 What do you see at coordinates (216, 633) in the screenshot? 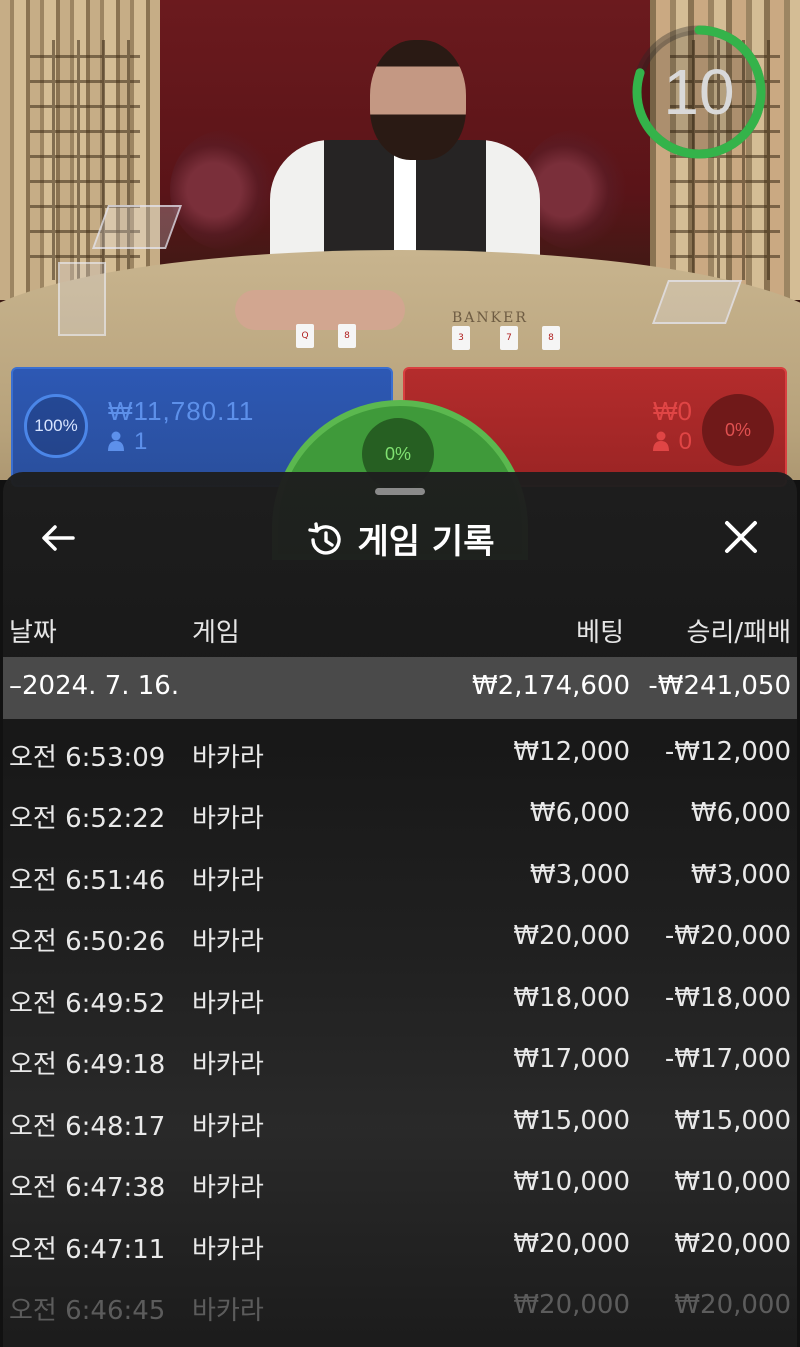
I see `column-header-game: 게임` at bounding box center [216, 633].